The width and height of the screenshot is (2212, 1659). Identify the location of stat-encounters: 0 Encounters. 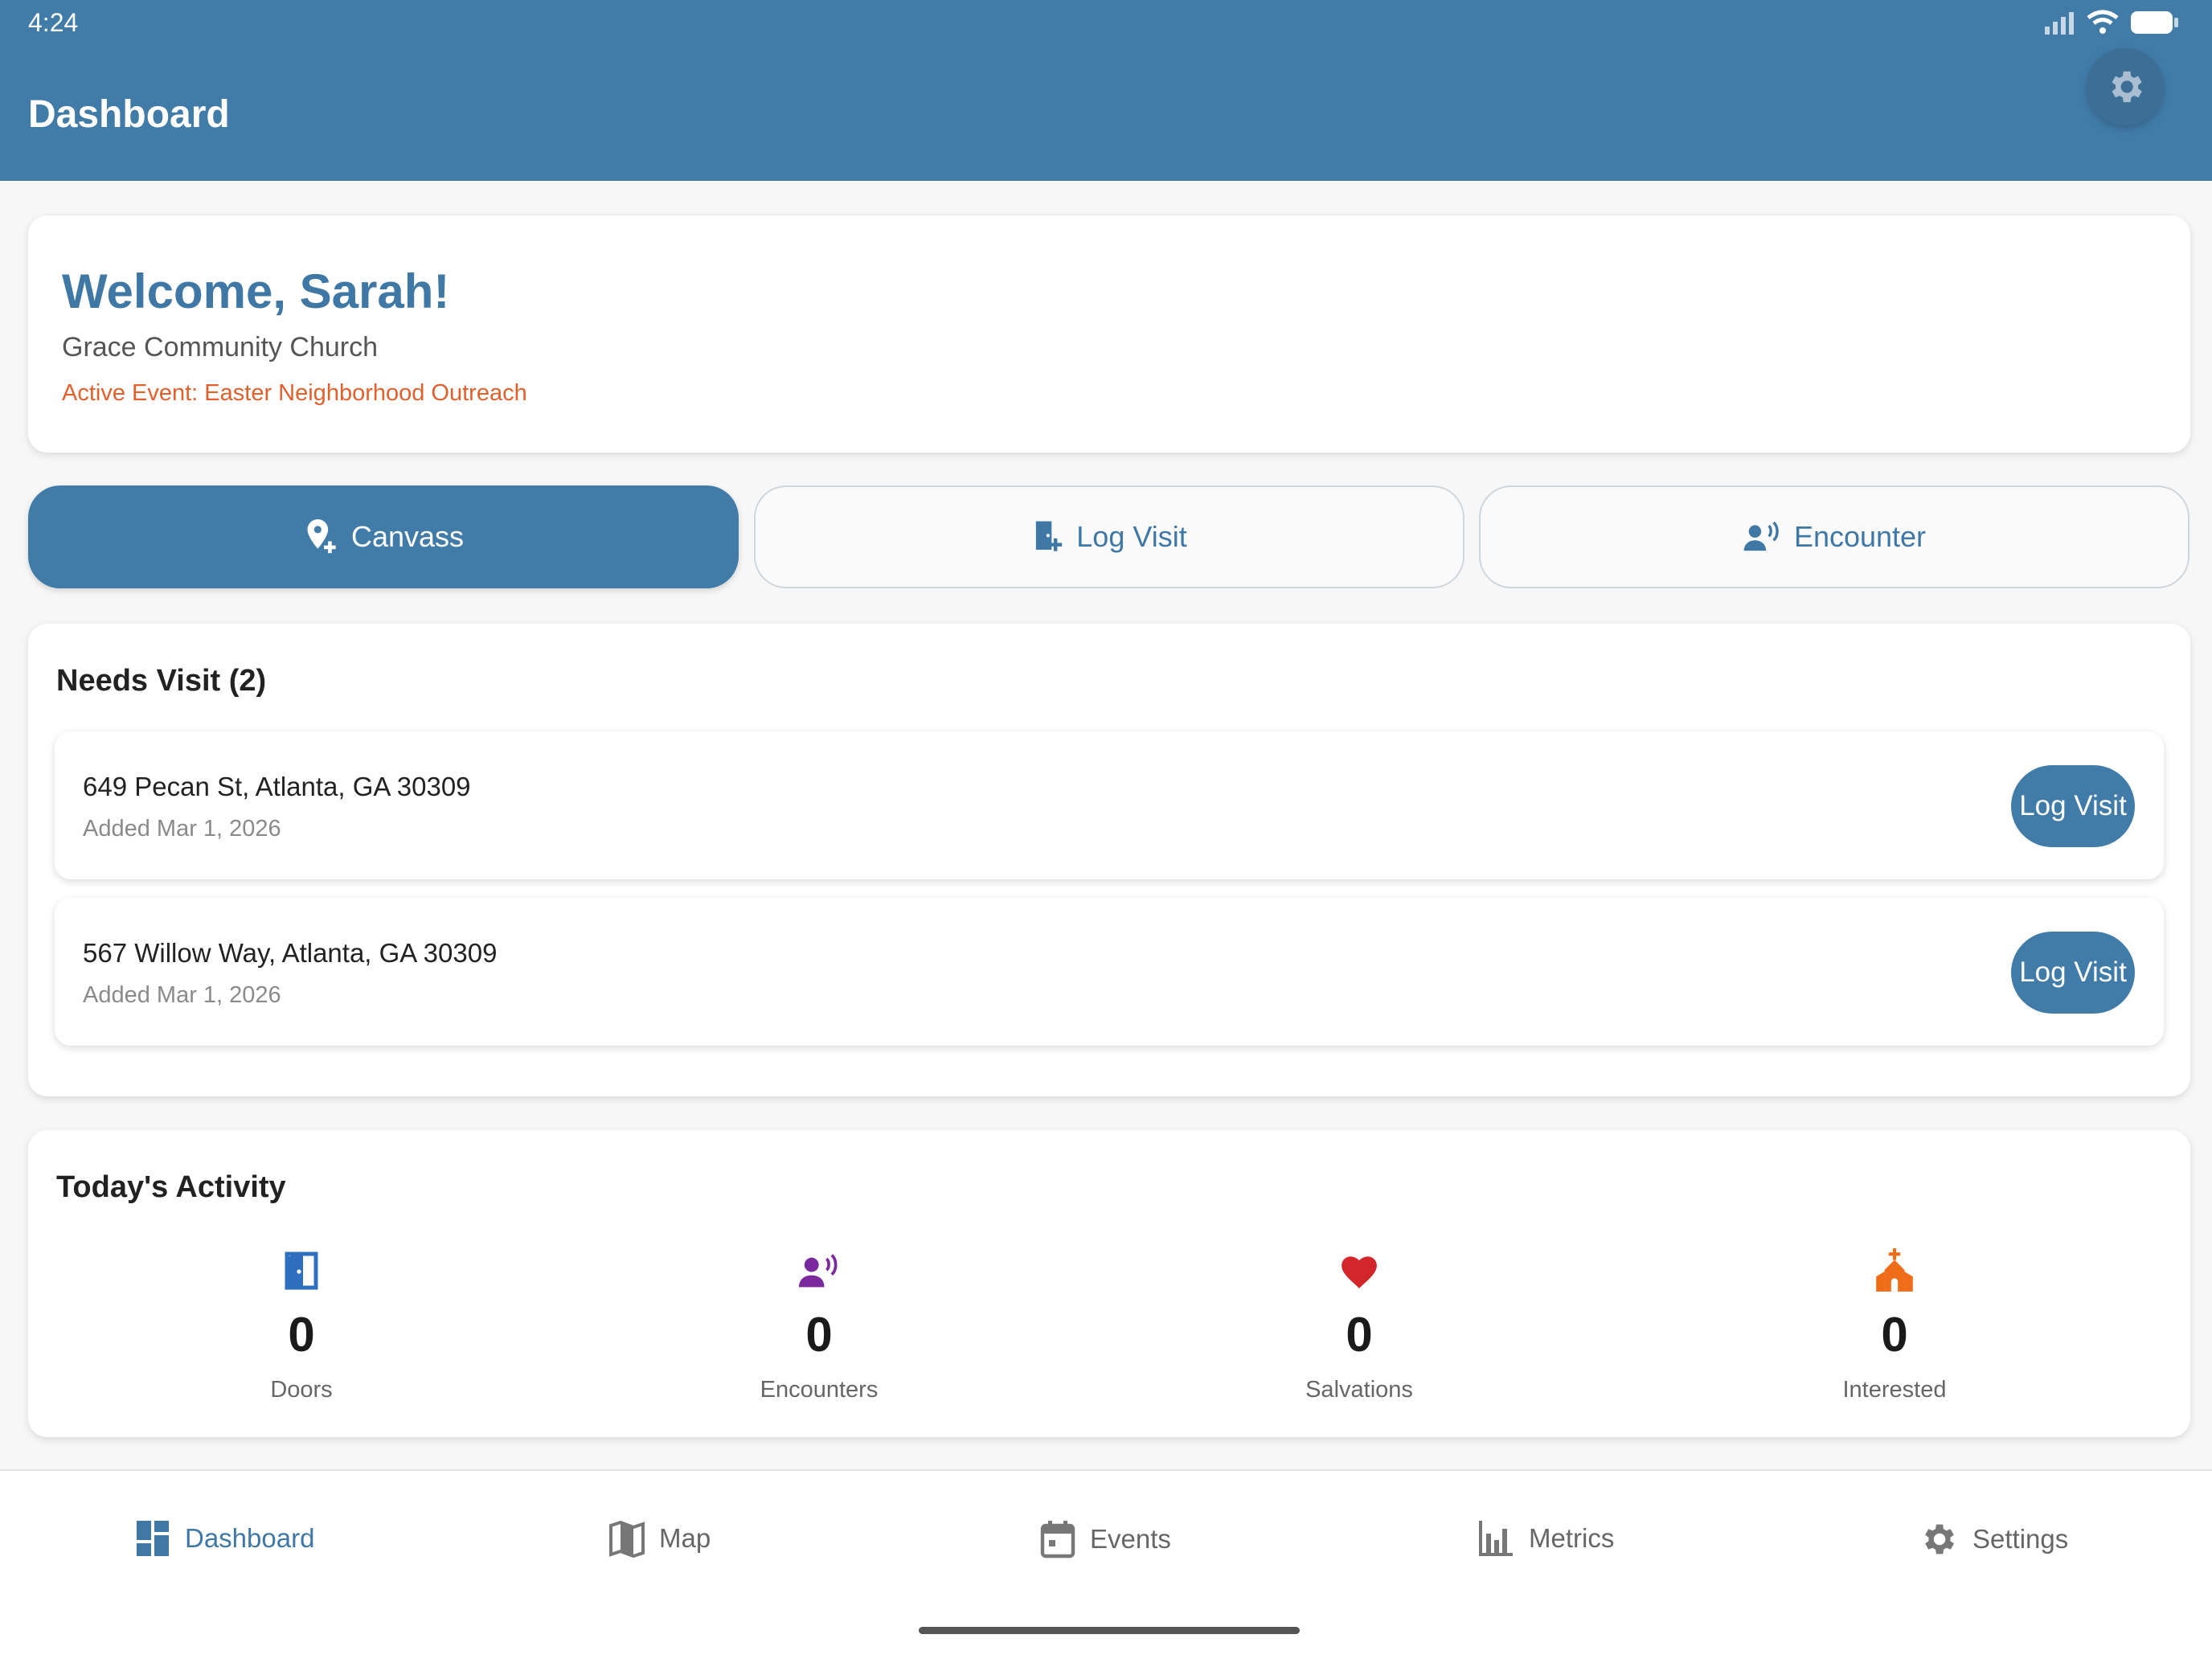
(819, 1323).